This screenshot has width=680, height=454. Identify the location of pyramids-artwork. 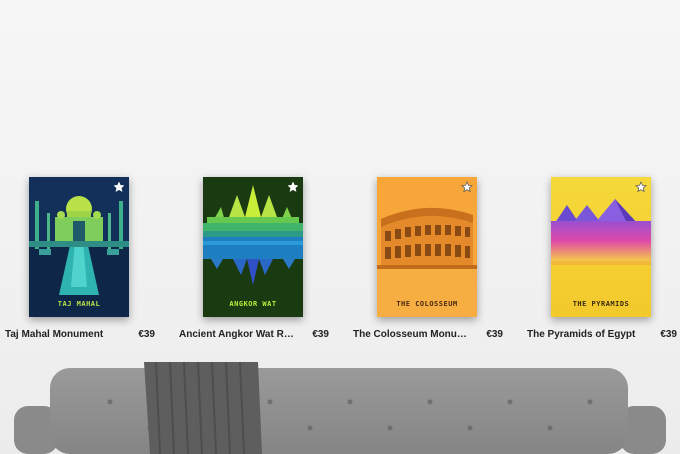
(601, 247).